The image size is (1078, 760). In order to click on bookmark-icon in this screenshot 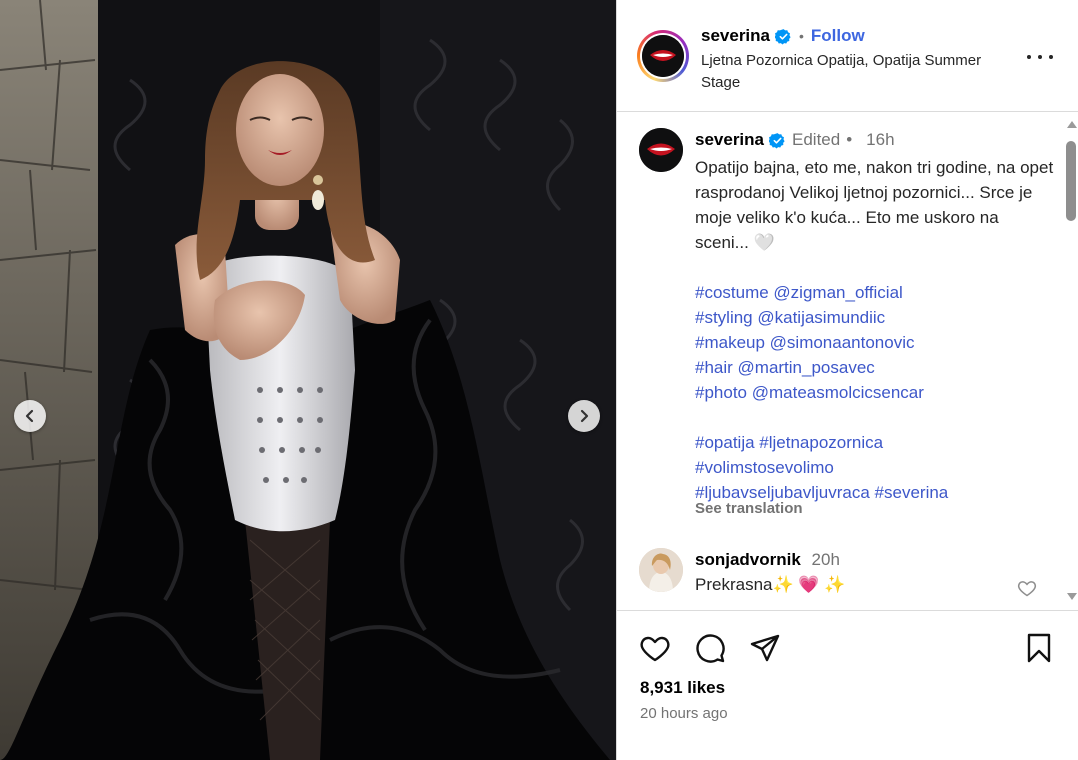, I will do `click(1039, 648)`.